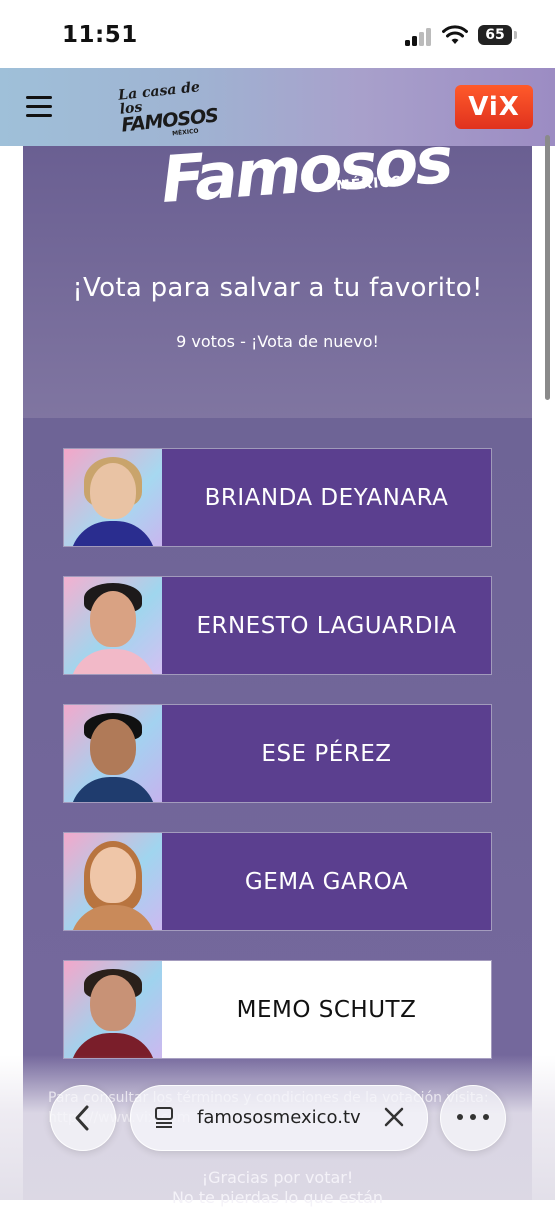 The height and width of the screenshot is (1208, 555). Describe the element at coordinates (277, 34) in the screenshot. I see `status-bar: 11:51 65` at that location.